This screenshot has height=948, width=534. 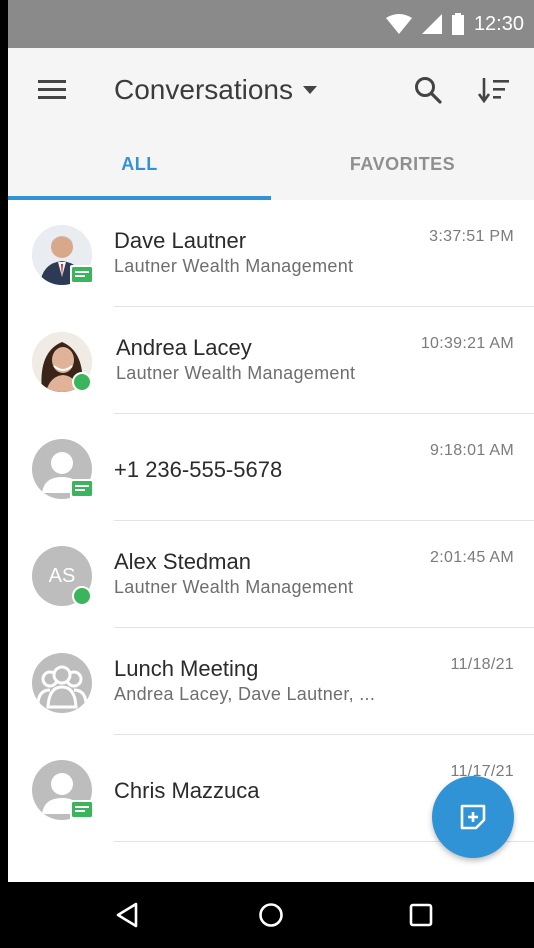 I want to click on contact-name: Dave Lautner, so click(x=180, y=240).